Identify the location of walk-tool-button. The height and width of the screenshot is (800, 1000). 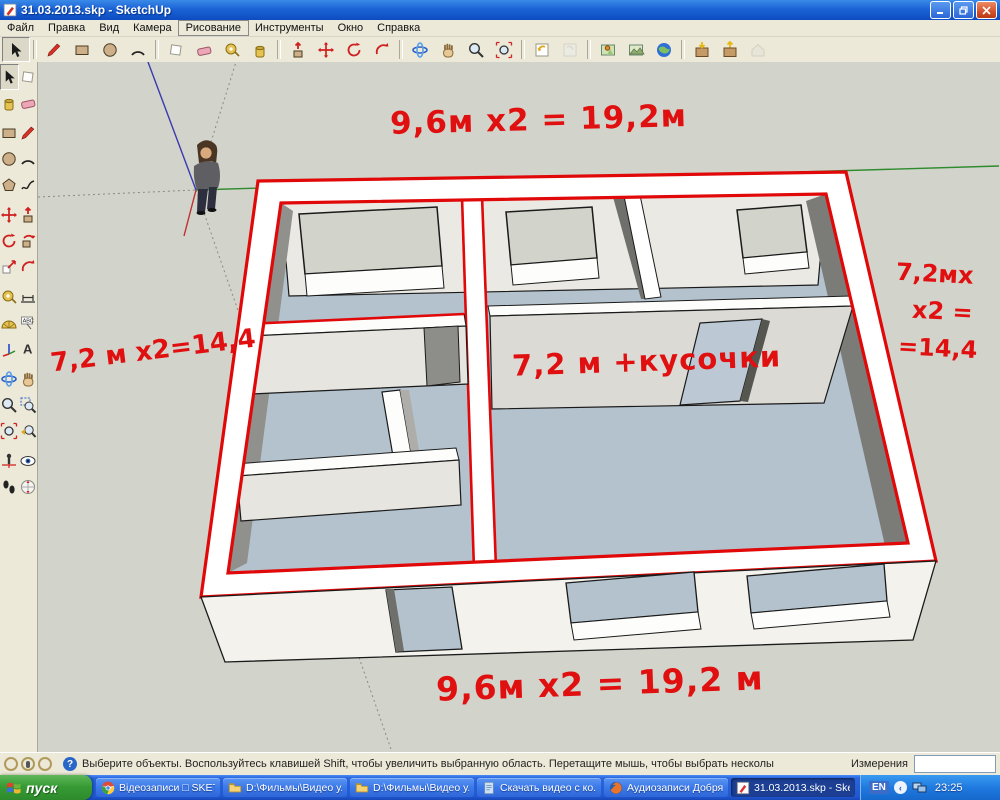
(9, 487).